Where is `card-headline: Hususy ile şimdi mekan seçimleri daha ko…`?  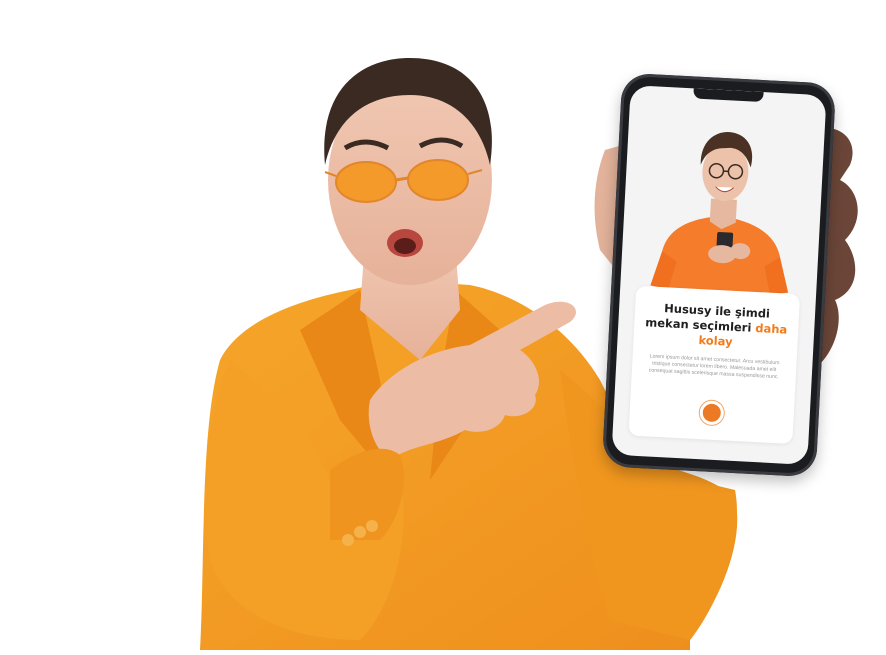
card-headline: Hususy ile şimdi mekan seçimleri daha ko… is located at coordinates (716, 326).